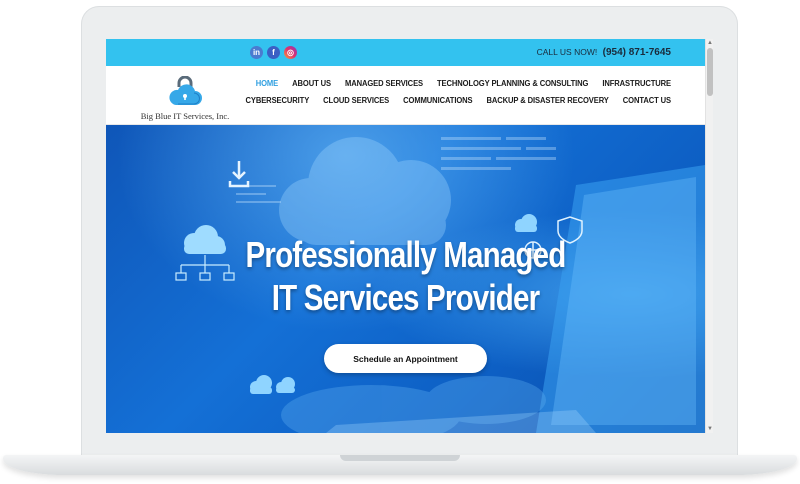 This screenshot has height=484, width=800. What do you see at coordinates (709, 43) in the screenshot?
I see `scroll-up-icon: ▲` at bounding box center [709, 43].